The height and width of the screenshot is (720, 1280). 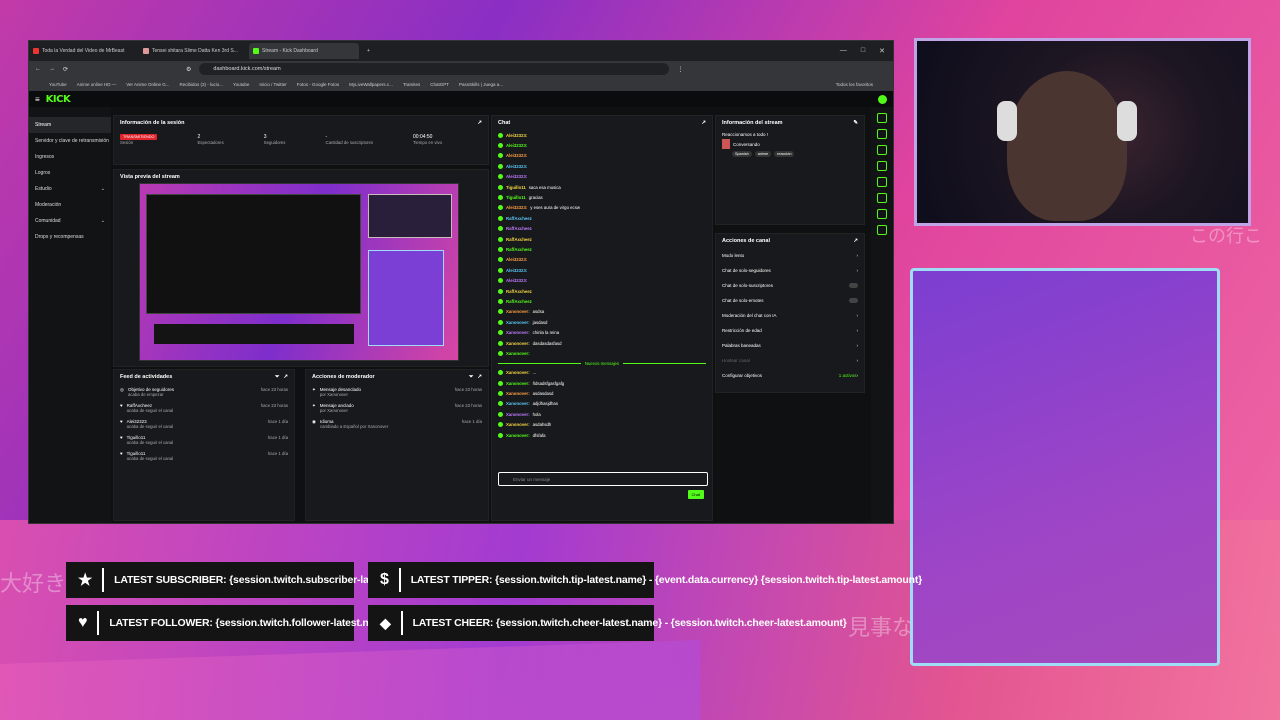 What do you see at coordinates (434, 69) in the screenshot?
I see `url-input: dashboard.kick.com/stream` at bounding box center [434, 69].